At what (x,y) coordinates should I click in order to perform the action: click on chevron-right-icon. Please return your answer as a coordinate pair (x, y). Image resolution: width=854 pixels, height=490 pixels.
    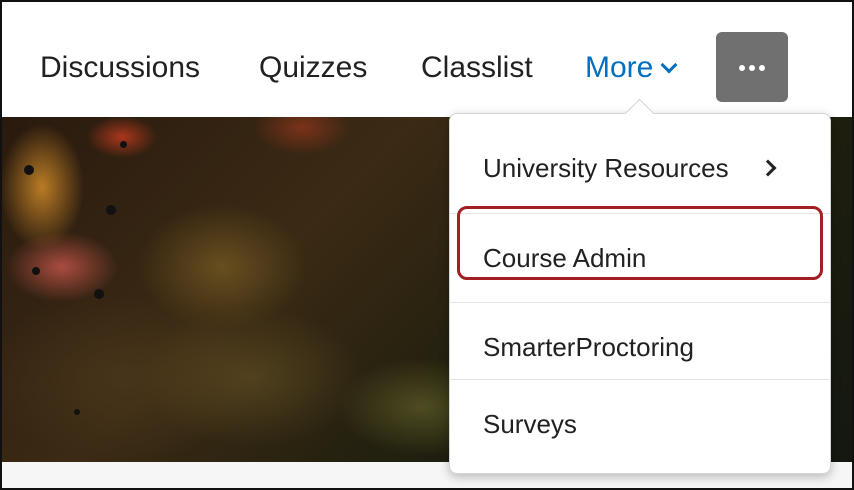
    Looking at the image, I should click on (768, 168).